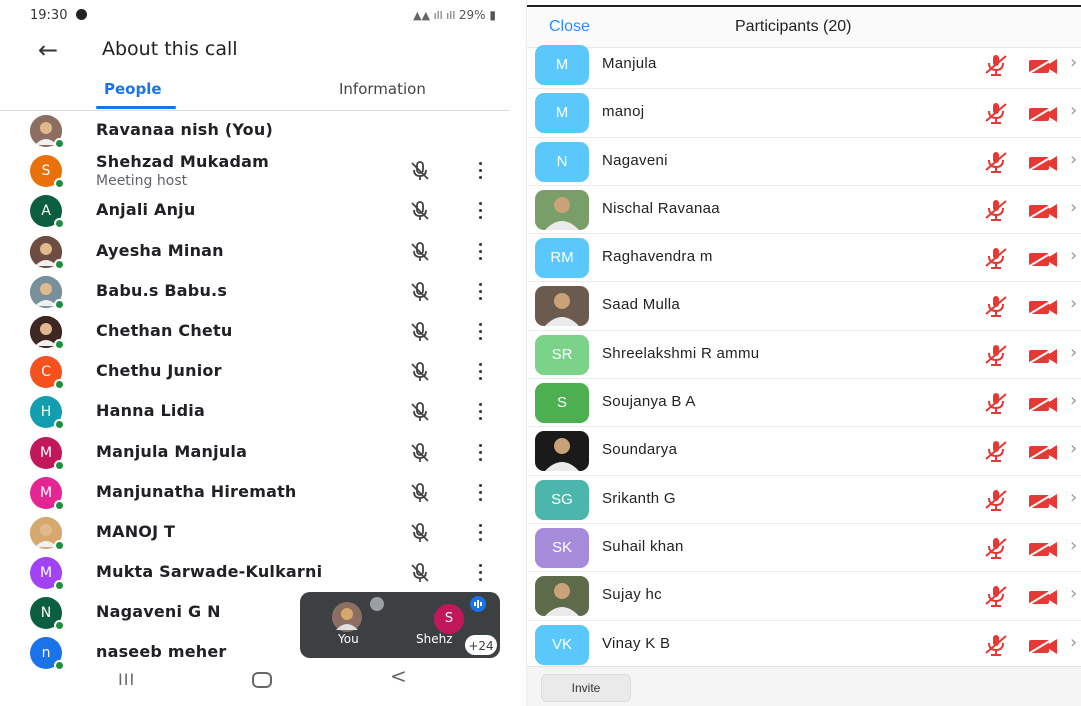  Describe the element at coordinates (255, 412) in the screenshot. I see `participant-row: H Hanna Lidia` at that location.